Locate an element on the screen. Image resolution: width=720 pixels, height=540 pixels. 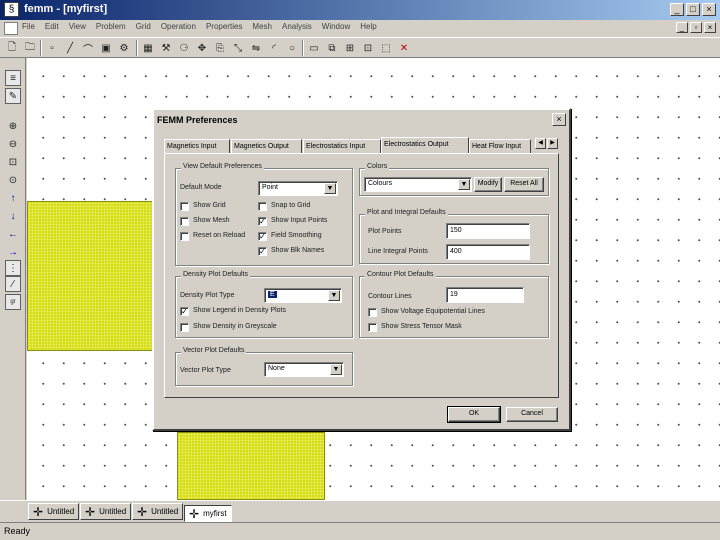
app-icon: § is located at coordinates (11, 9).